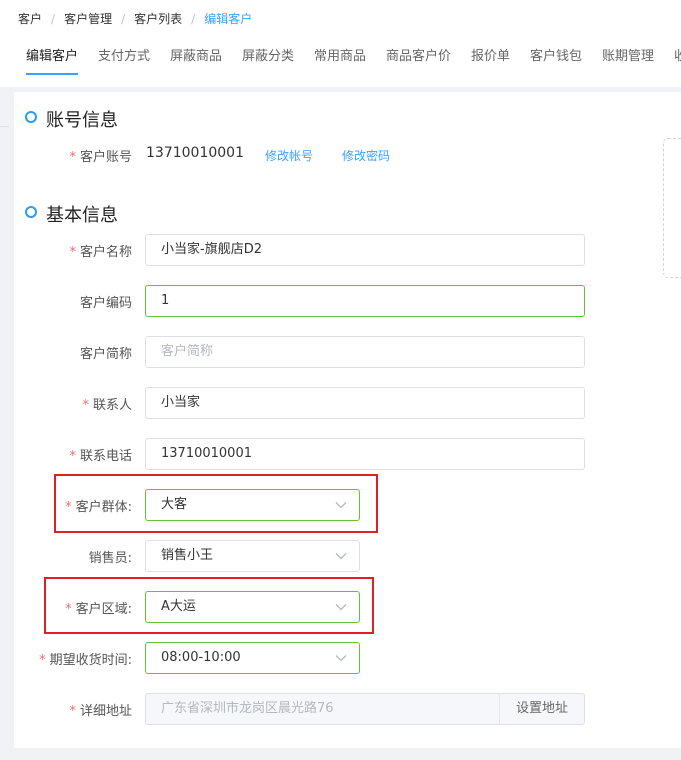 The image size is (681, 760). Describe the element at coordinates (268, 57) in the screenshot. I see `tab-blocked-categories: 屏蔽分类` at that location.